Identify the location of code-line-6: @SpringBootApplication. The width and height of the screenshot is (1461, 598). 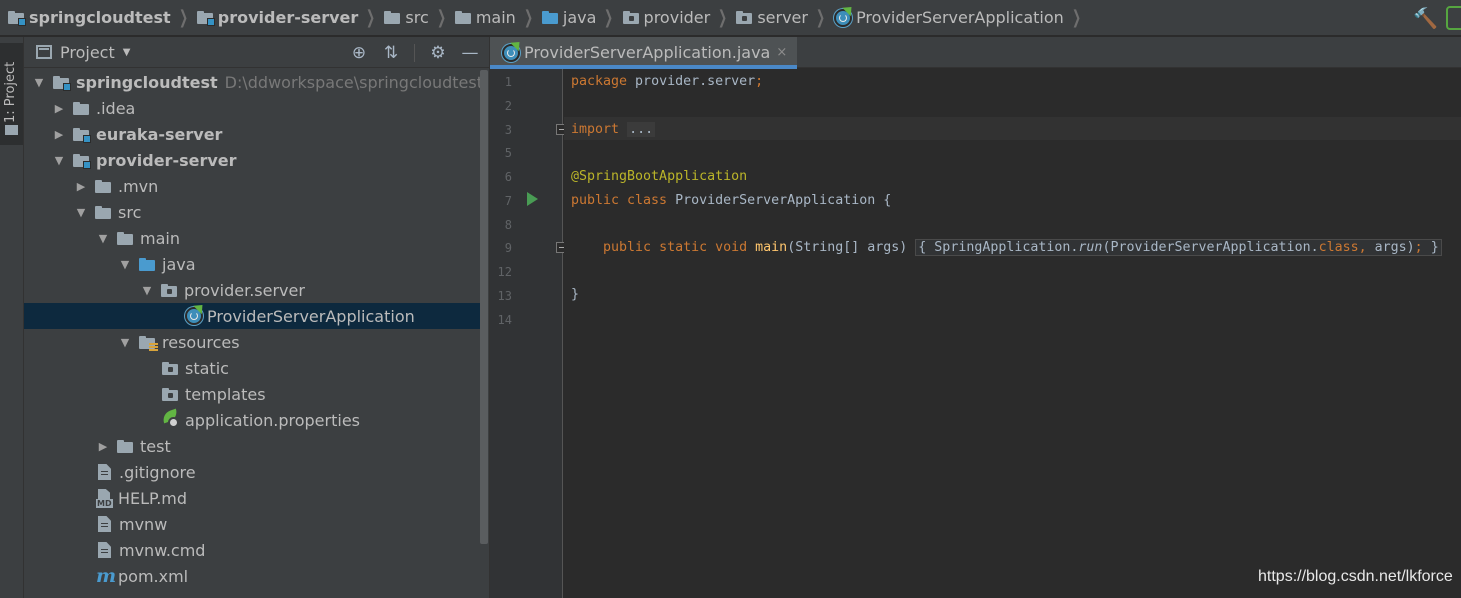
(659, 176).